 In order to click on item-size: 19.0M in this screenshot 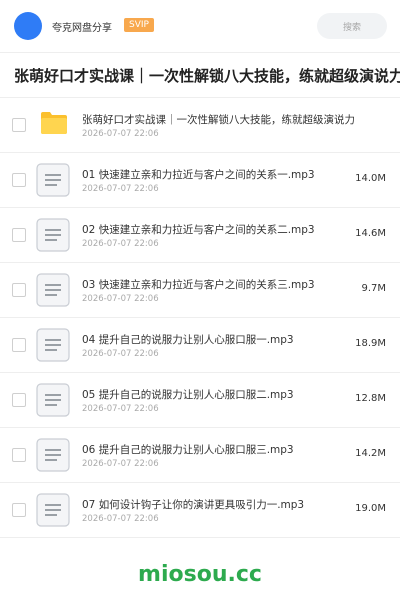, I will do `click(370, 508)`.